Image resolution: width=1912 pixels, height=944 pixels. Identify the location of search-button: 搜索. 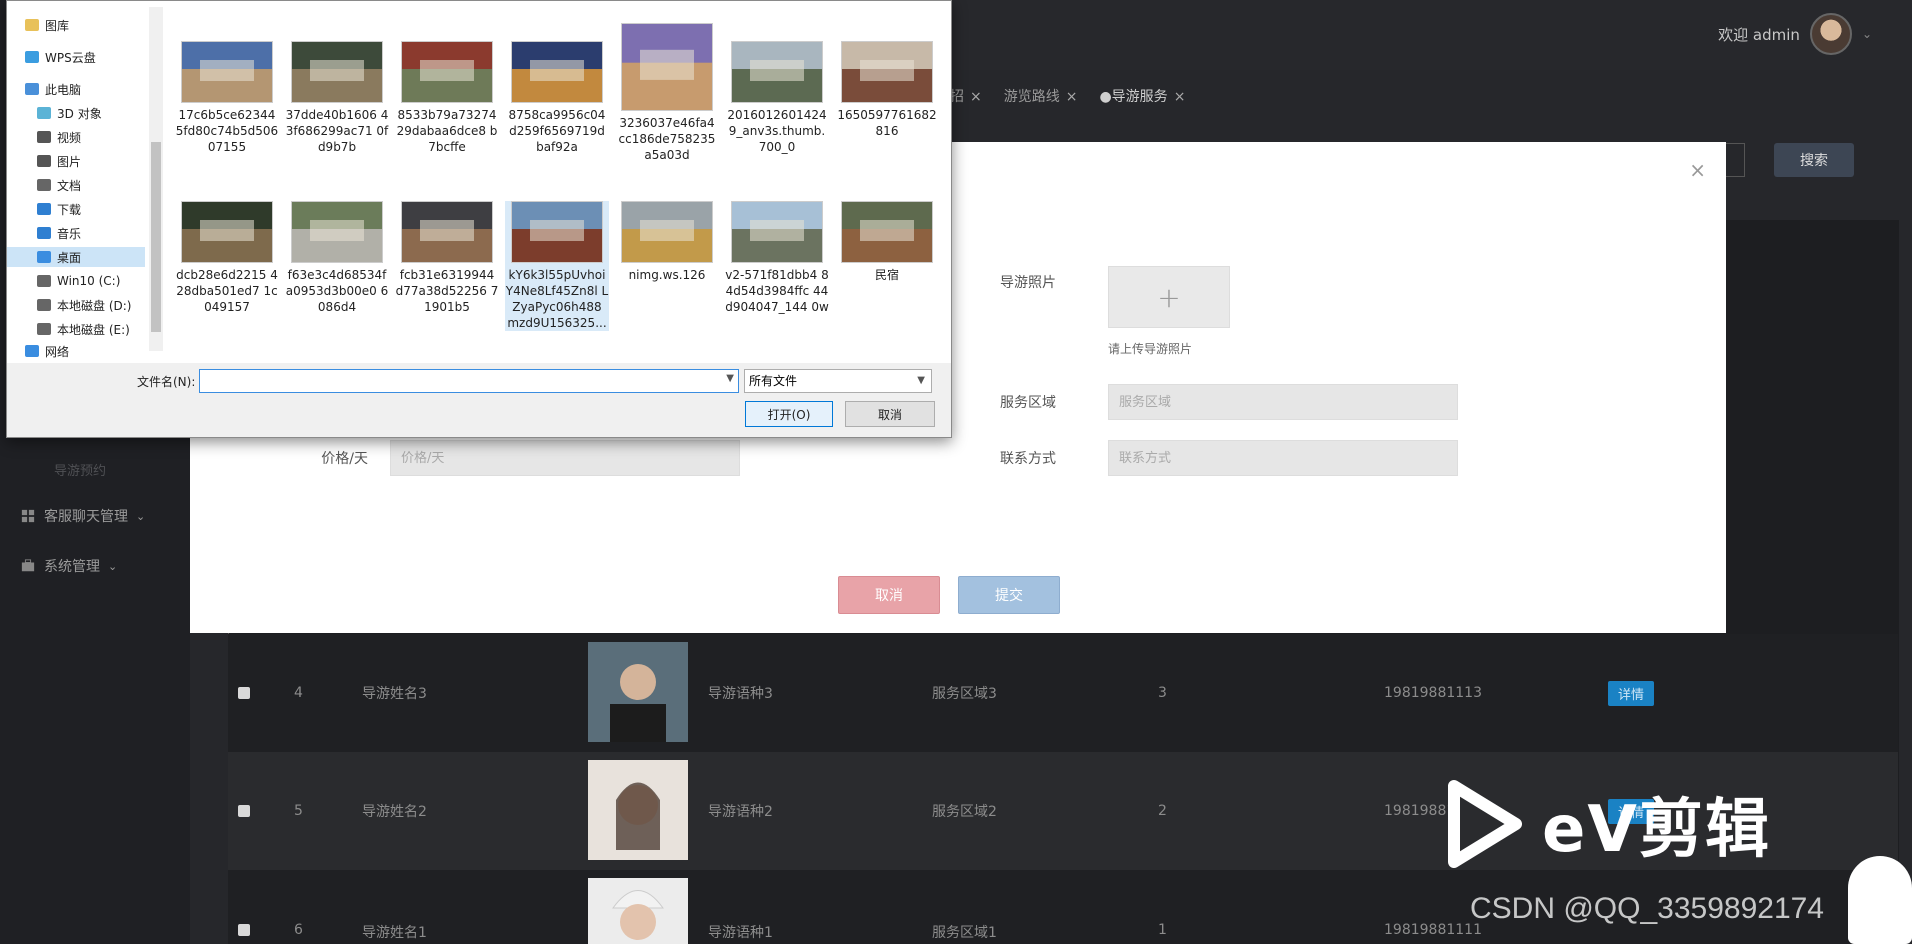
(1814, 160).